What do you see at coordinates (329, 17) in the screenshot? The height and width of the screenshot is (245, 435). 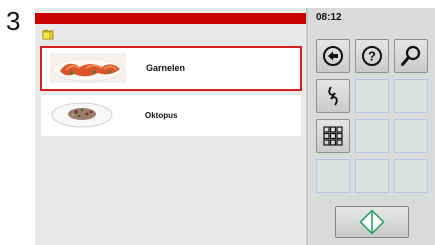 I see `clock: 08:12` at bounding box center [329, 17].